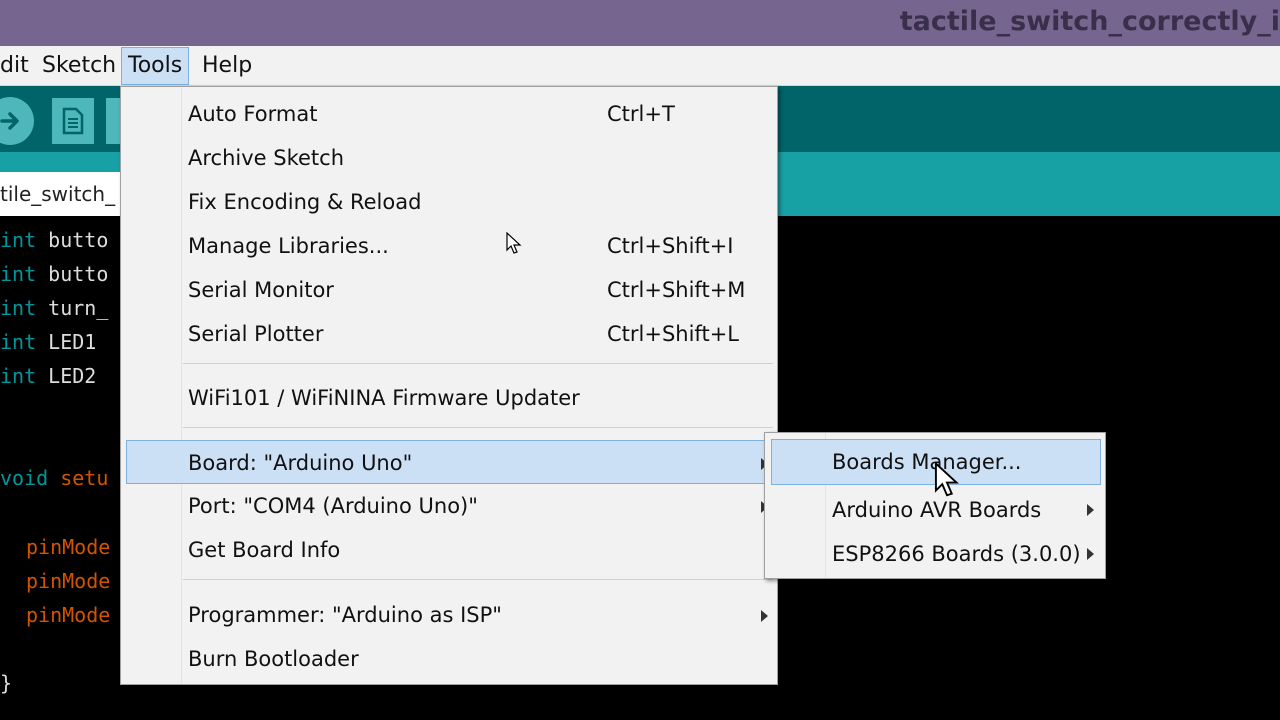  What do you see at coordinates (449, 334) in the screenshot?
I see `menu-item-serial-plotter: Serial Plotter Ctrl+Shift+L` at bounding box center [449, 334].